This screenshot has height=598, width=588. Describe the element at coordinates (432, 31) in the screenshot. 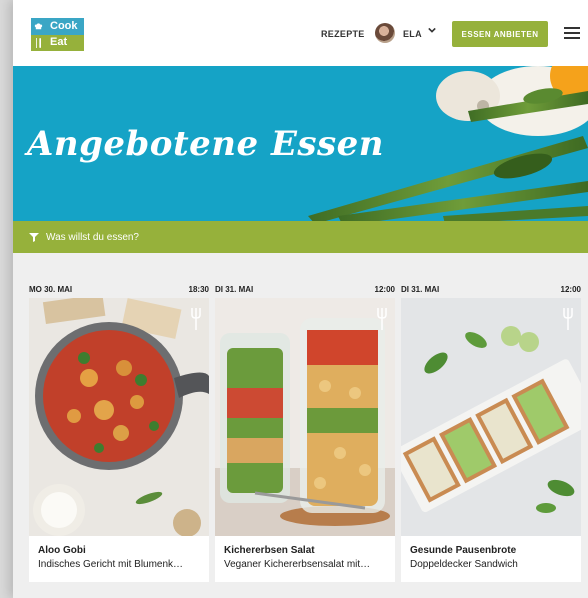

I see `chevron-down-icon` at that location.